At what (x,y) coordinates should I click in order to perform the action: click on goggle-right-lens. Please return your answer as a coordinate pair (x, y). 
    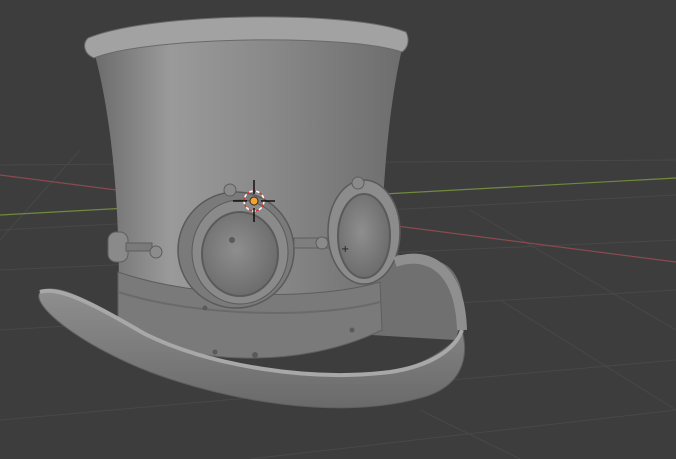
    Looking at the image, I should click on (364, 236).